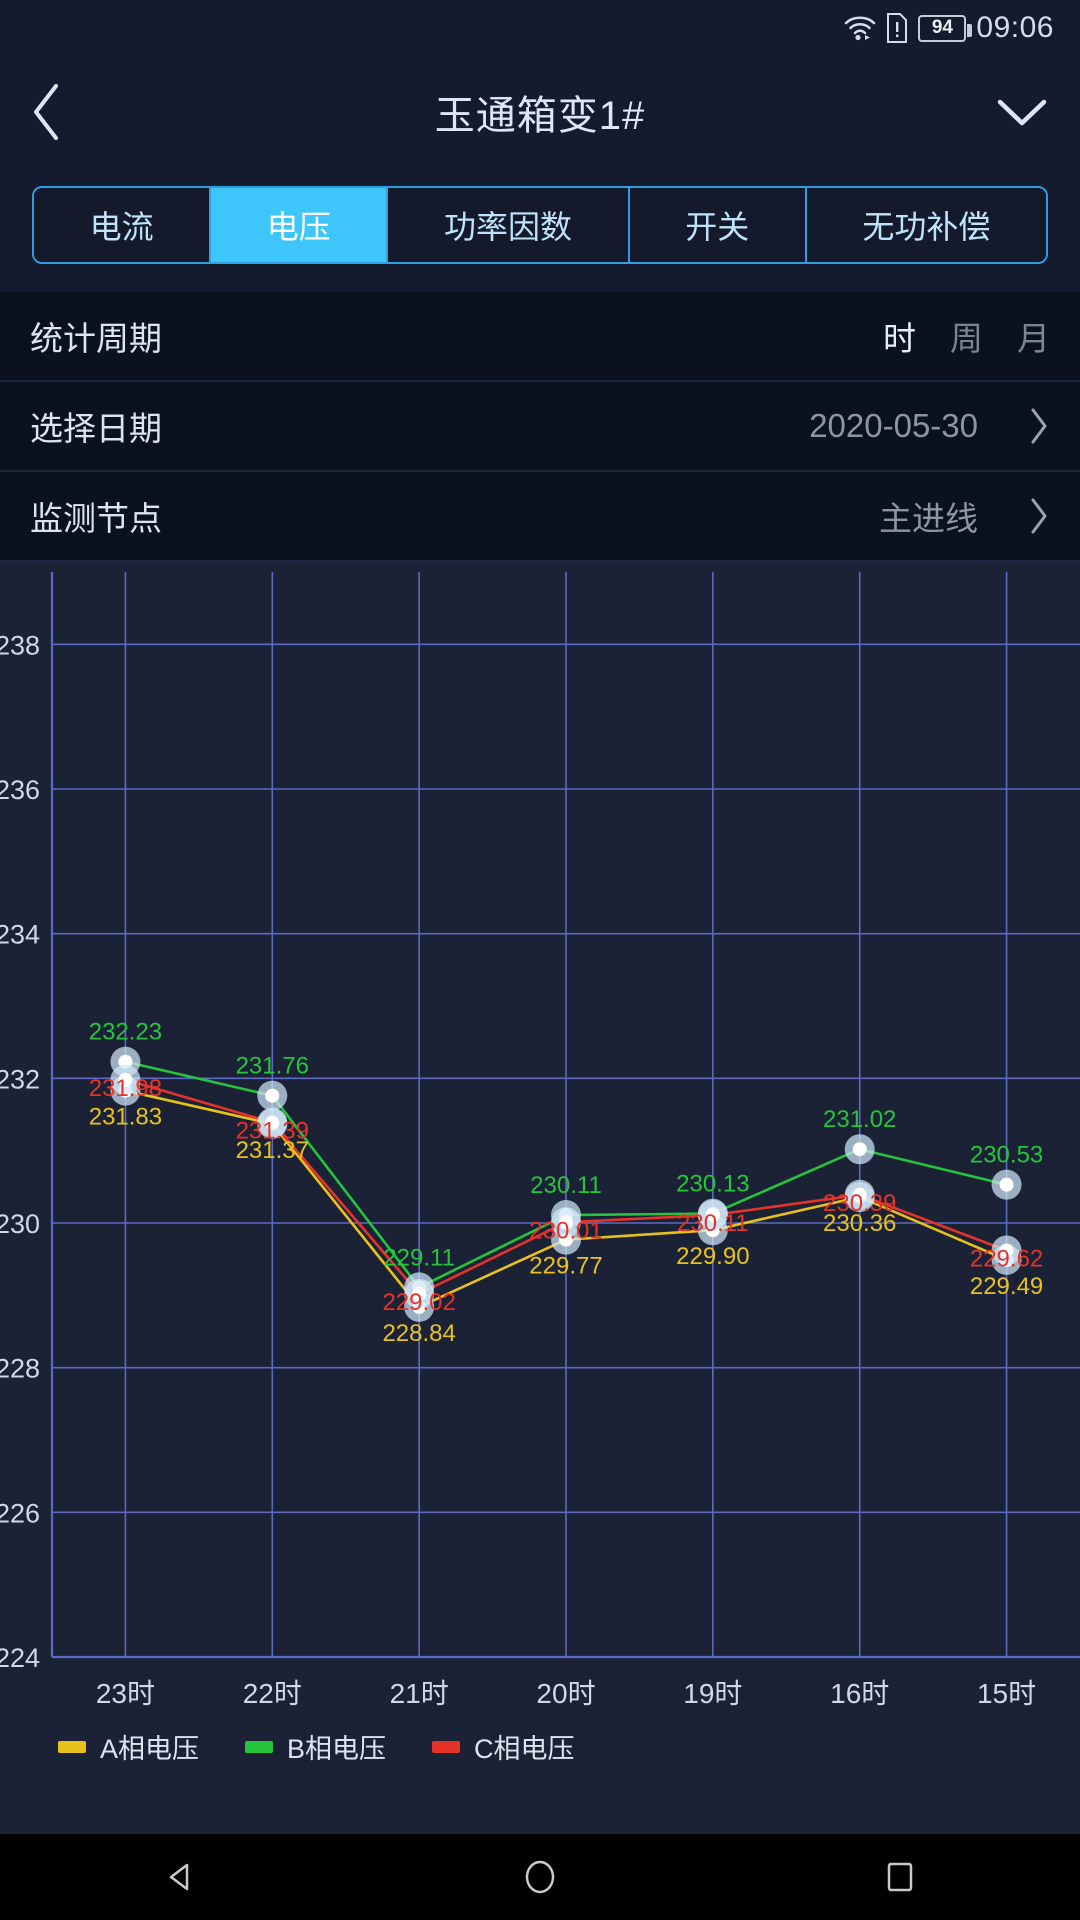 The image size is (1080, 1920). What do you see at coordinates (540, 116) in the screenshot?
I see `page-title: 玉通箱变1#` at bounding box center [540, 116].